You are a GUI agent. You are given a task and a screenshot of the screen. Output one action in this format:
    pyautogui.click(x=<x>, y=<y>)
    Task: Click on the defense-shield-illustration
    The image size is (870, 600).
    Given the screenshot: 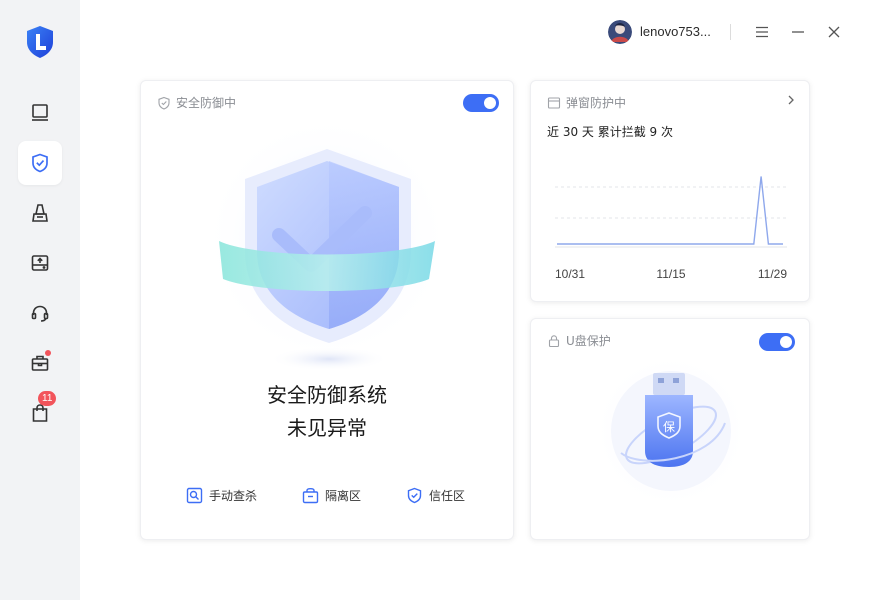 What is the action you would take?
    pyautogui.click(x=327, y=251)
    